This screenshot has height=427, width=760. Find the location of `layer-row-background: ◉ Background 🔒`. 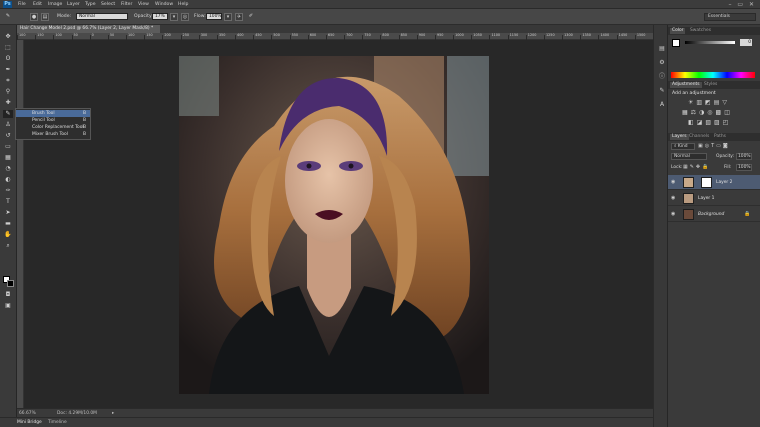

layer-row-background: ◉ Background 🔒 is located at coordinates (714, 214).